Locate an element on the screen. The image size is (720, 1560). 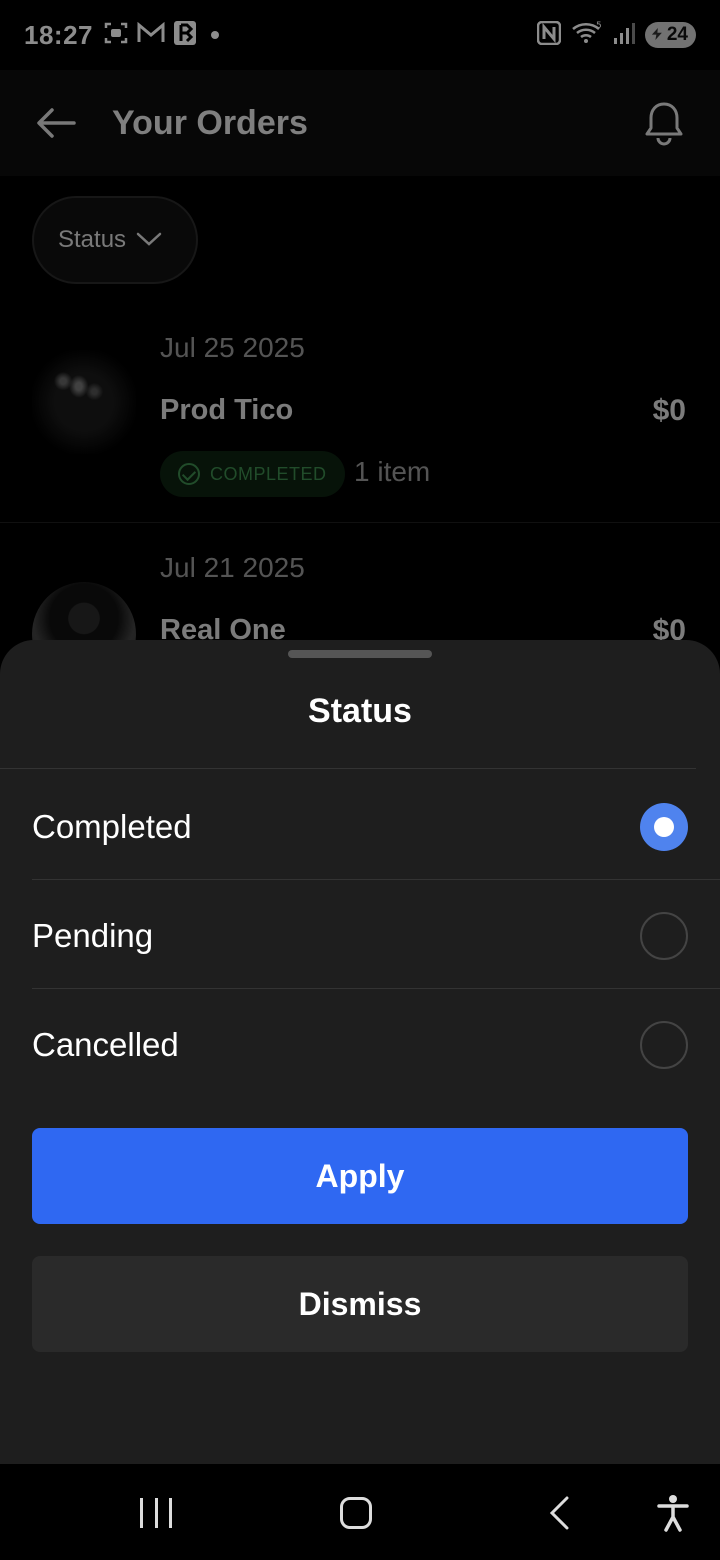
option-label: Completed is located at coordinates (112, 826).